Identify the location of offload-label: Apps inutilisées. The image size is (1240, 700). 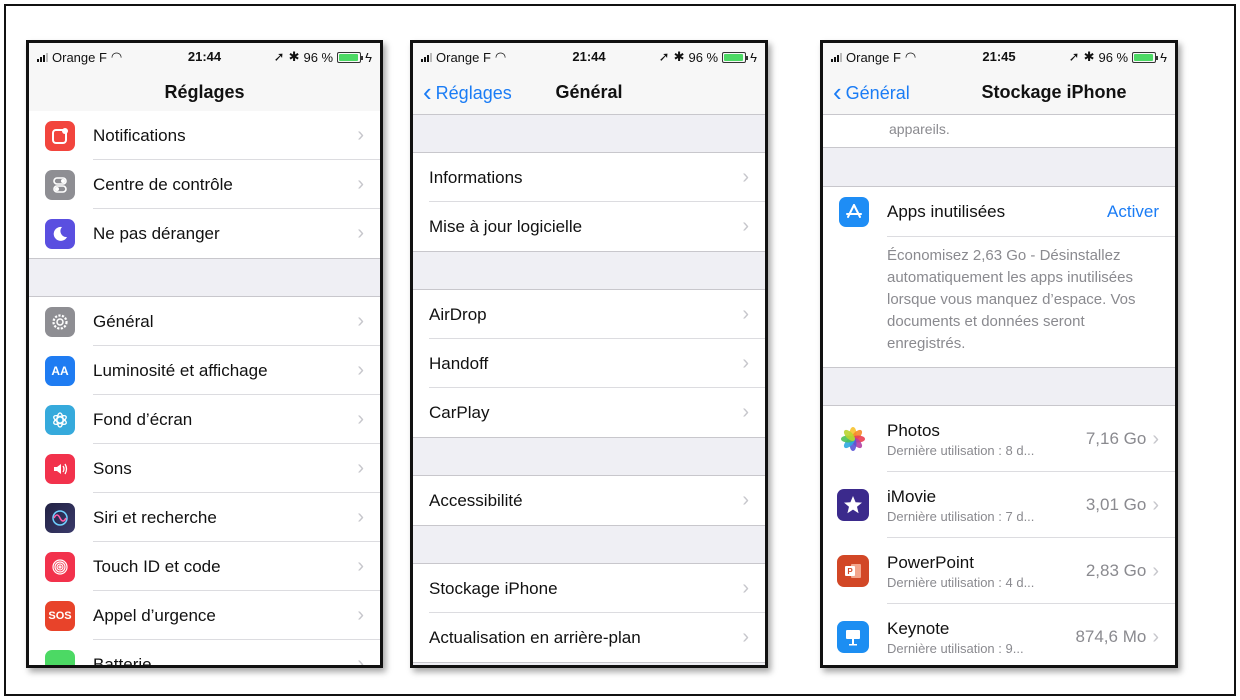
(946, 211).